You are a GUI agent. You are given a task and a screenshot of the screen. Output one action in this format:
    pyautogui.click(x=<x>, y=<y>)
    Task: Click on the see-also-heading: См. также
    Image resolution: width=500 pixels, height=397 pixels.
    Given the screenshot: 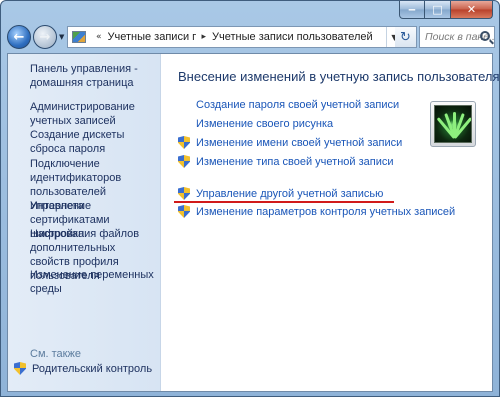 What is the action you would take?
    pyautogui.click(x=55, y=354)
    